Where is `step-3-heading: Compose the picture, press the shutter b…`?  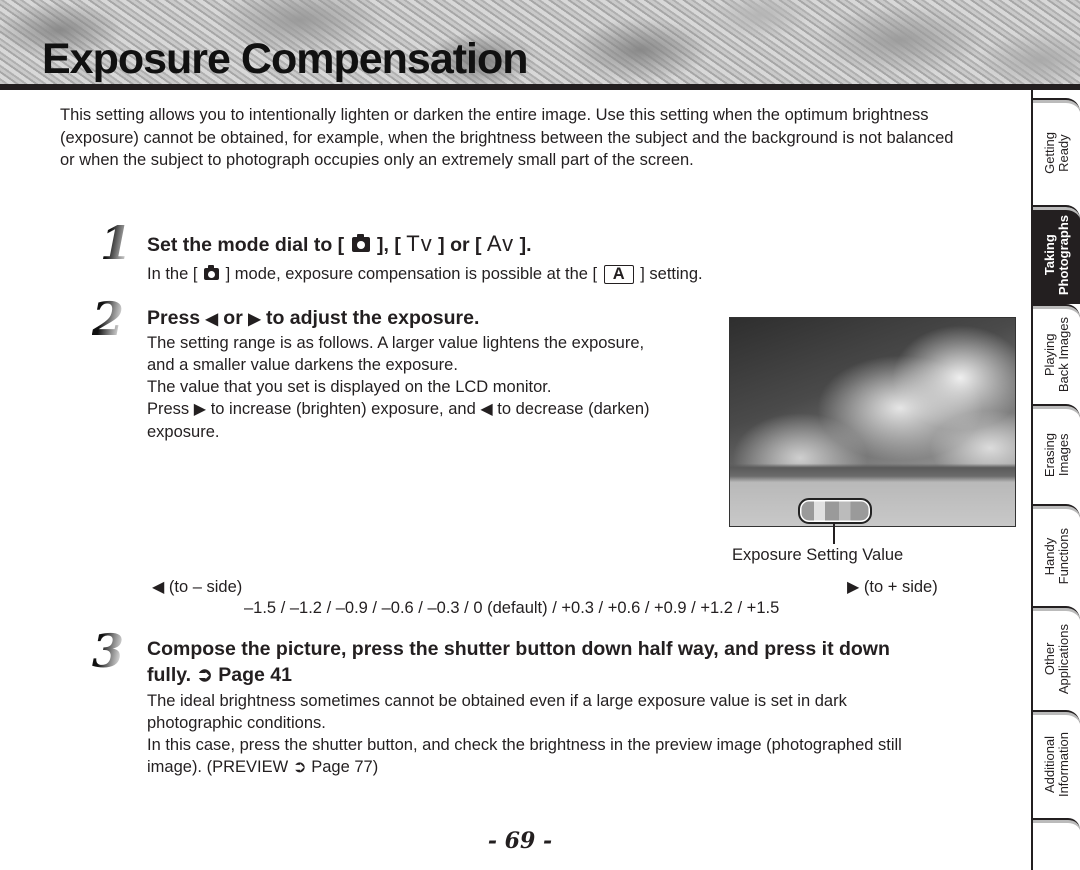 step-3-heading: Compose the picture, press the shutter b… is located at coordinates (518, 662).